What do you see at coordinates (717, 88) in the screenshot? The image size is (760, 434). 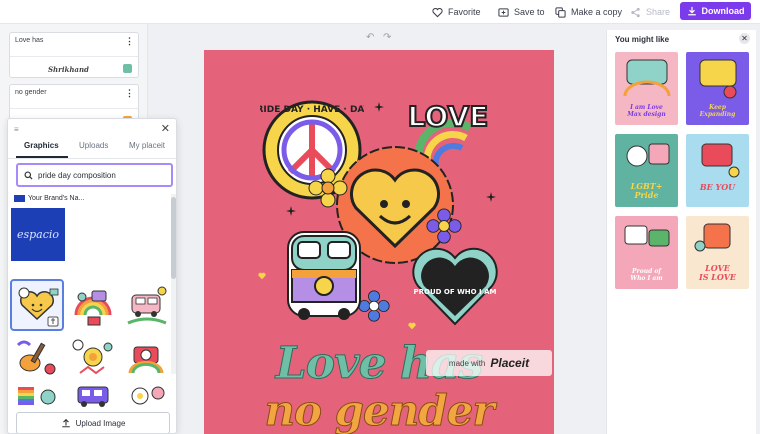 I see `suggestion-card: Keep Expanding` at bounding box center [717, 88].